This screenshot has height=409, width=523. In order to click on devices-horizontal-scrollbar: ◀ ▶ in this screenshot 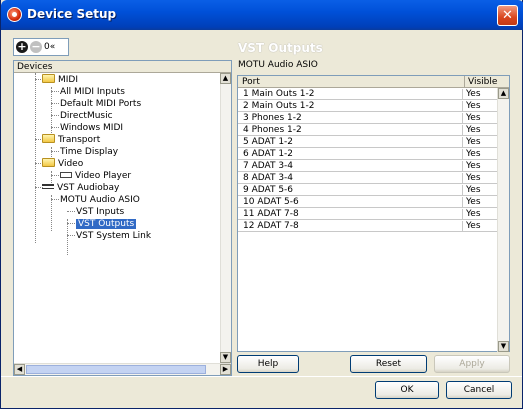, I will do `click(122, 369)`.